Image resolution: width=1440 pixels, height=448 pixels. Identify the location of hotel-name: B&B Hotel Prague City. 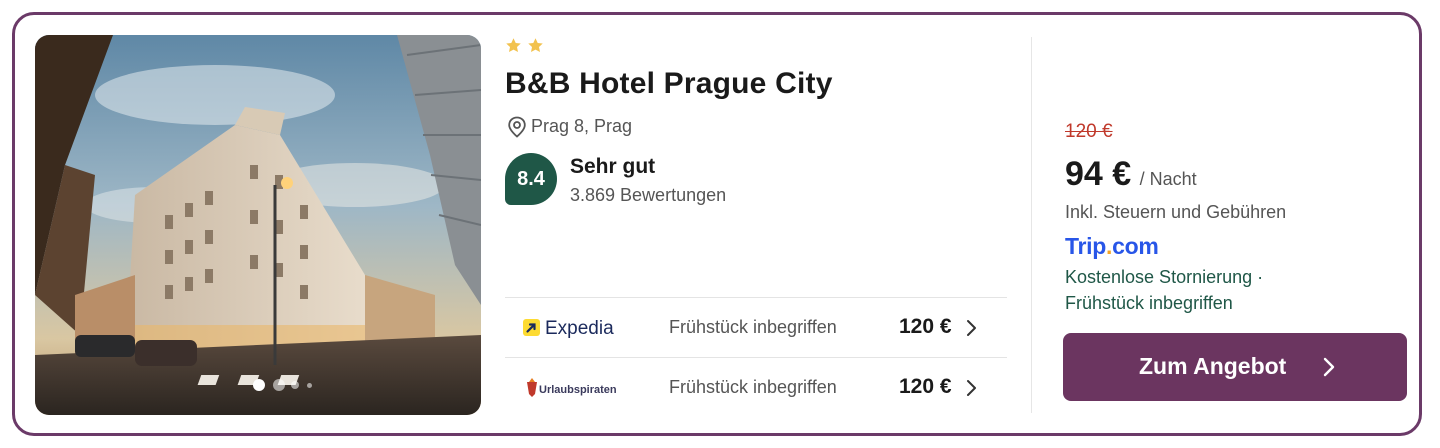
(669, 84).